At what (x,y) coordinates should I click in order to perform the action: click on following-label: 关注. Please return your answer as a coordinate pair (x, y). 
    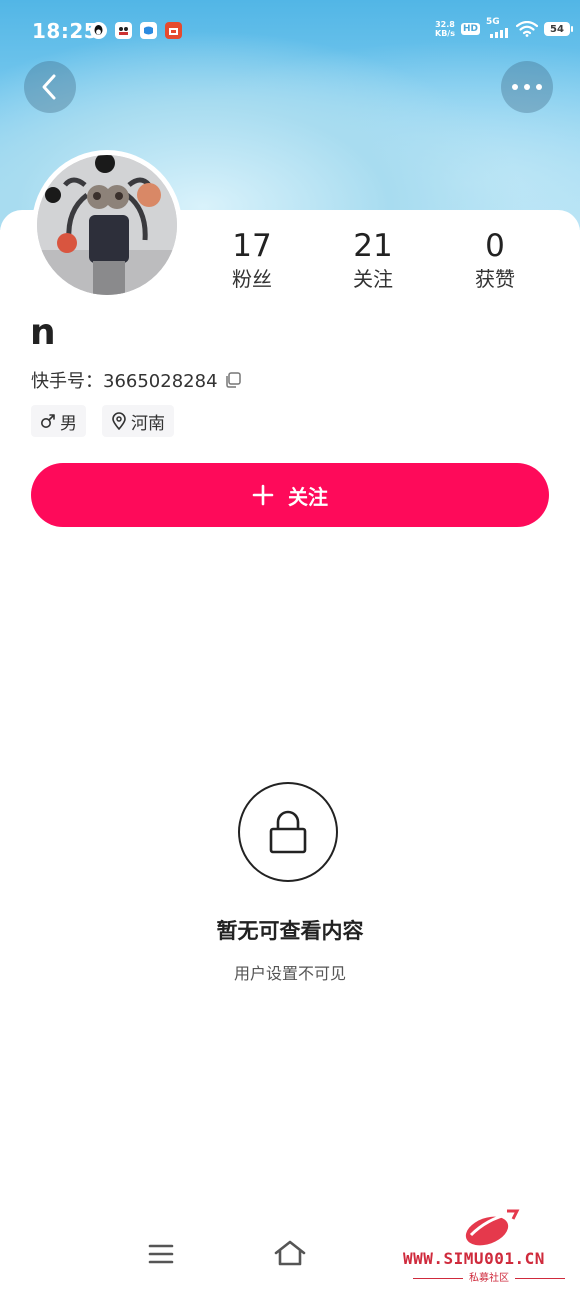
    Looking at the image, I should click on (373, 279).